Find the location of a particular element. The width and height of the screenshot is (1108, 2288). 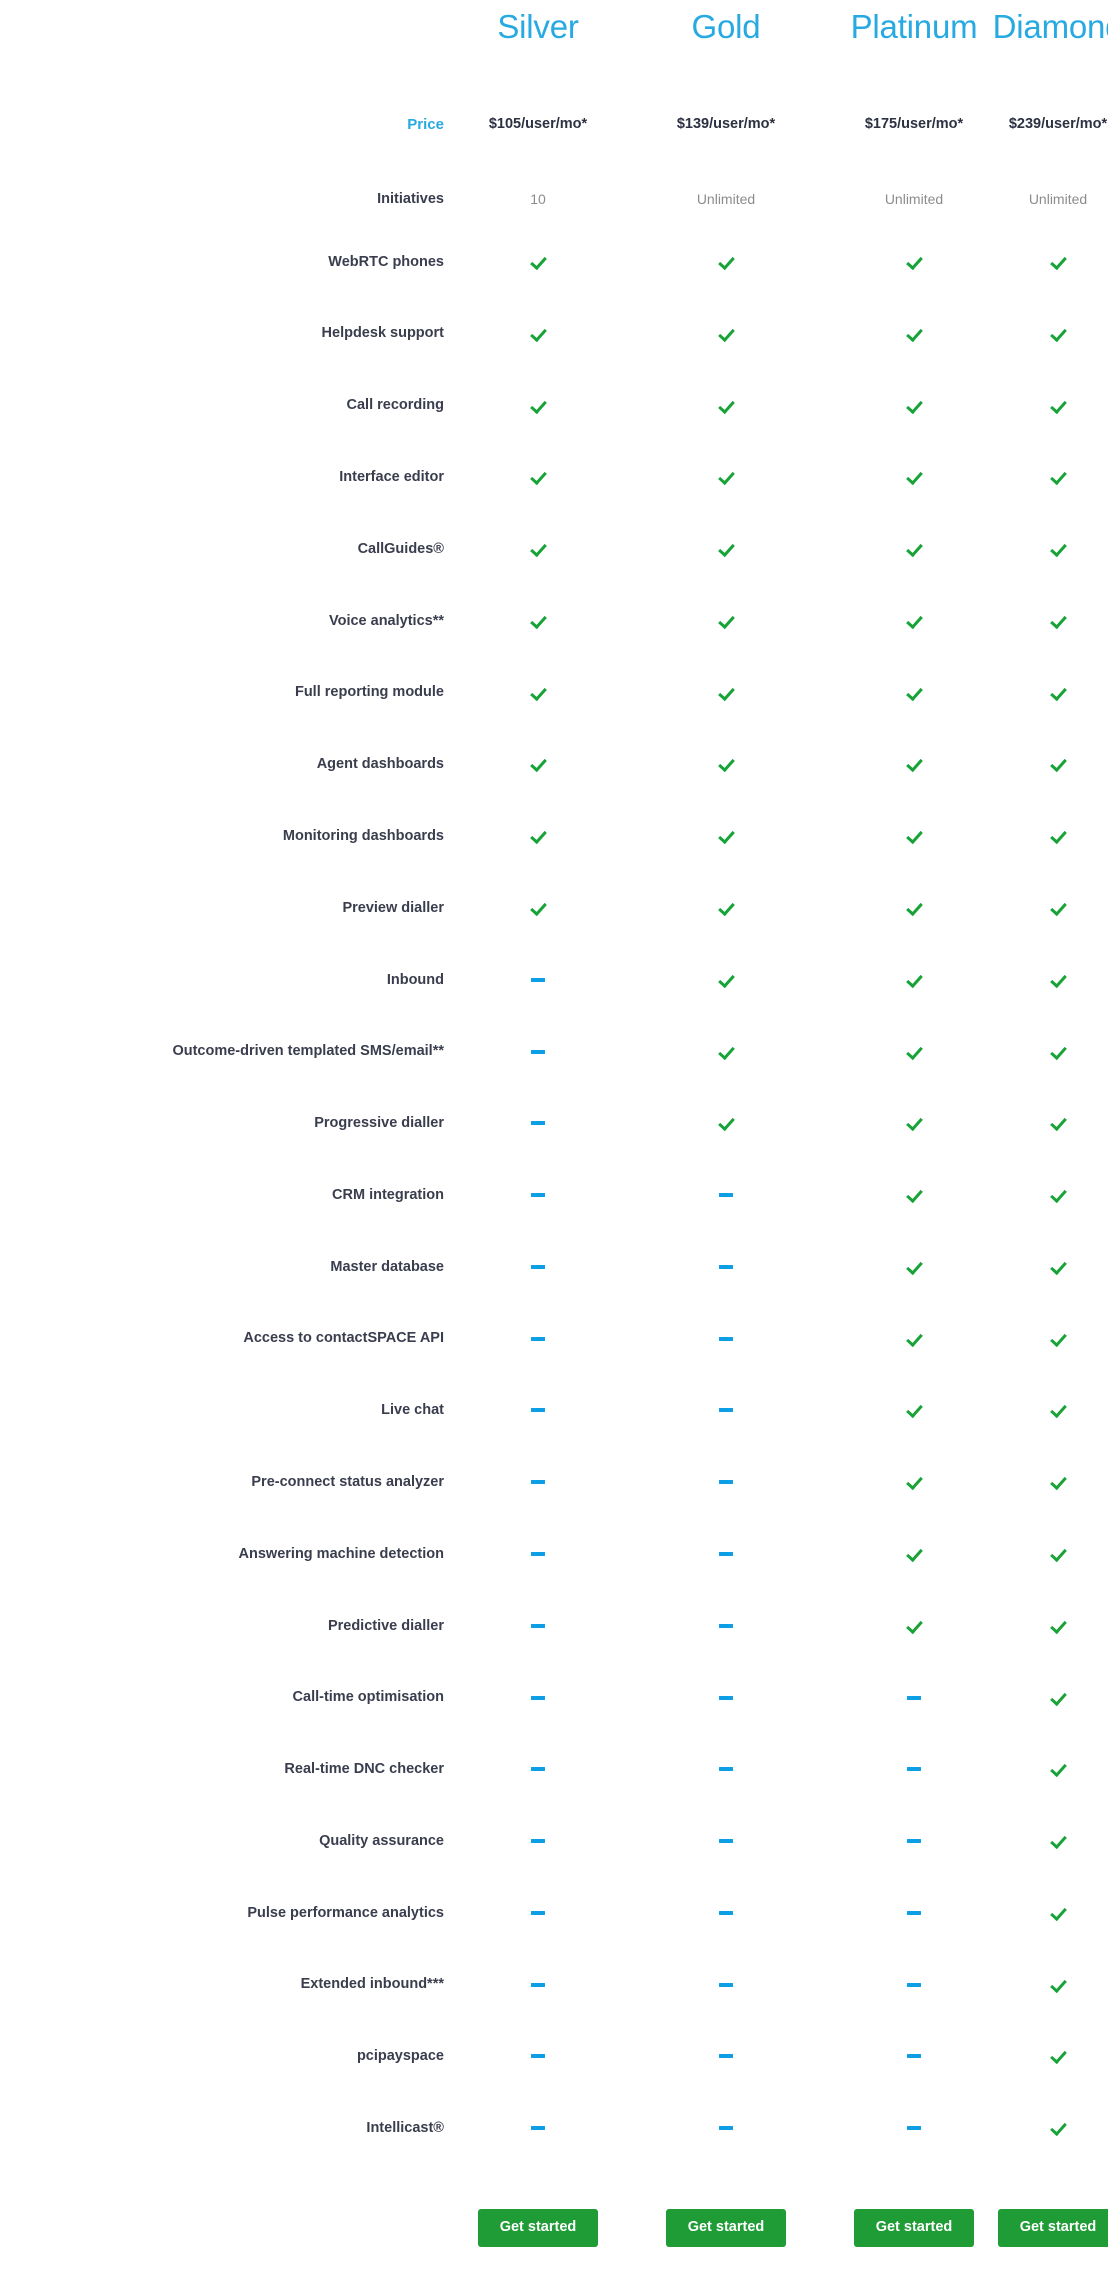

feature-row: Full reporting module is located at coordinates (554, 711).